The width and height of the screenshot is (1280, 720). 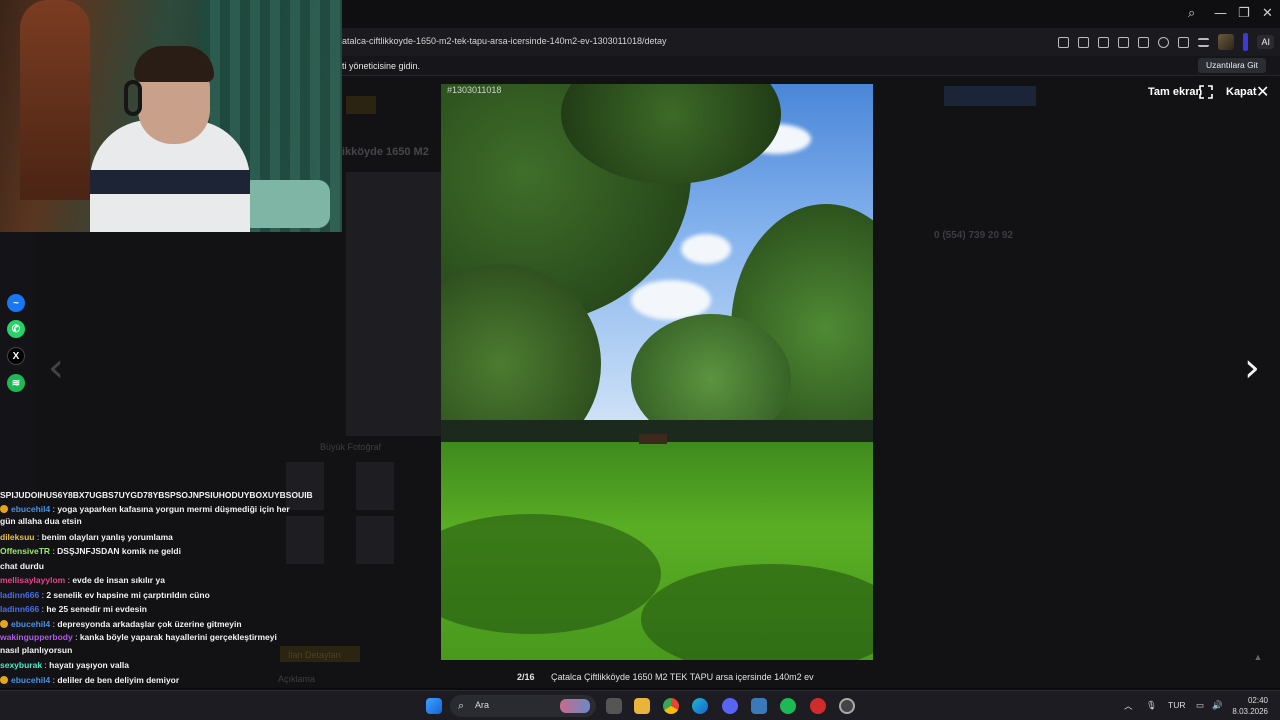 I want to click on extensions-button: Uzantılara Git, so click(x=1232, y=65).